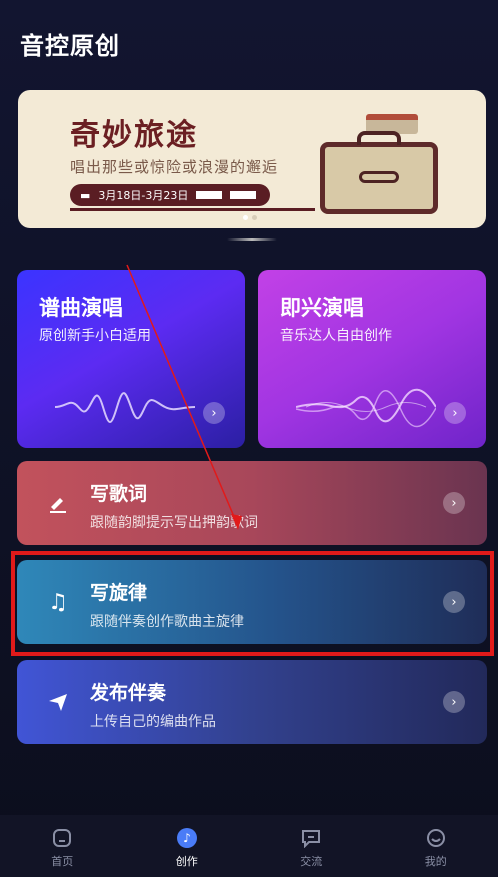 This screenshot has width=498, height=877. I want to click on card-title: 即兴演唱, so click(322, 308).